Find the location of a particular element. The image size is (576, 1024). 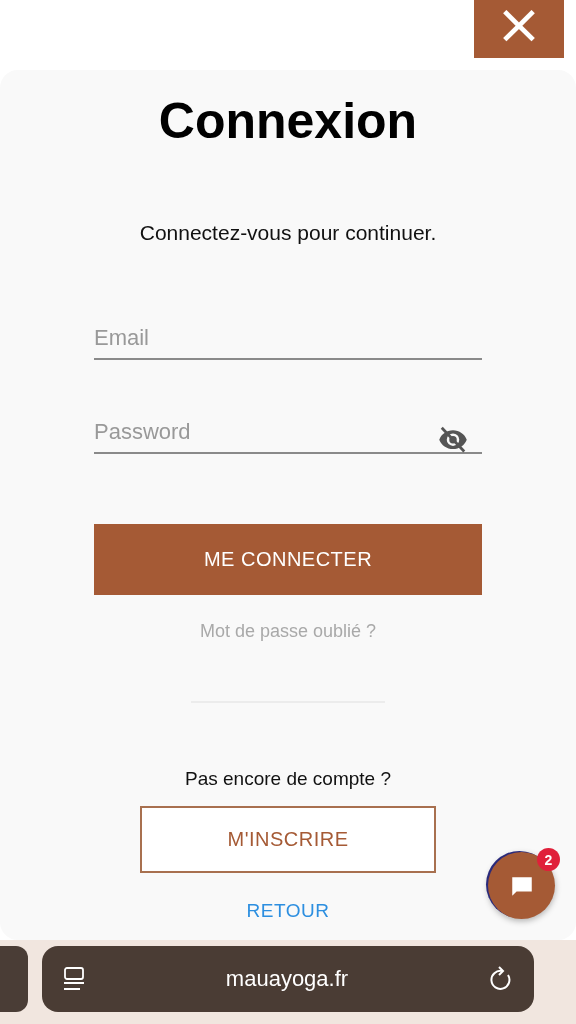

back-link: RETOUR is located at coordinates (288, 911).